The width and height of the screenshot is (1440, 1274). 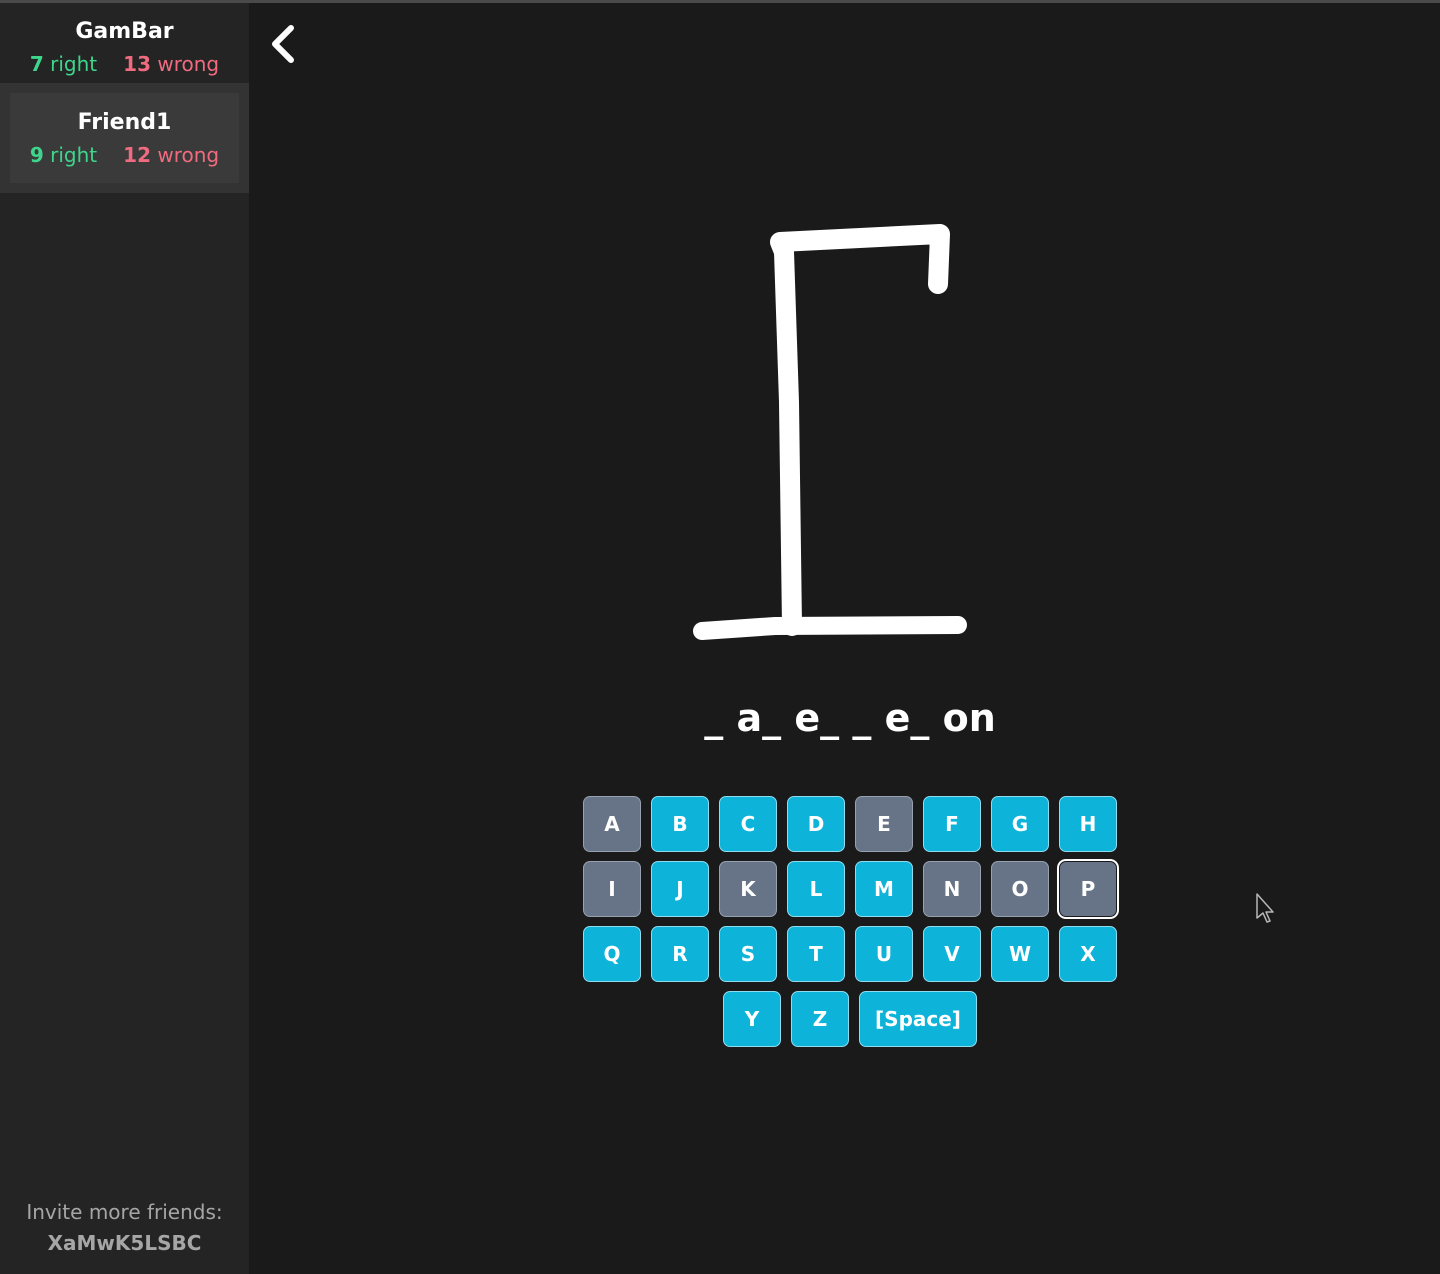 I want to click on player-score: 7 right 13 wrong, so click(x=124, y=64).